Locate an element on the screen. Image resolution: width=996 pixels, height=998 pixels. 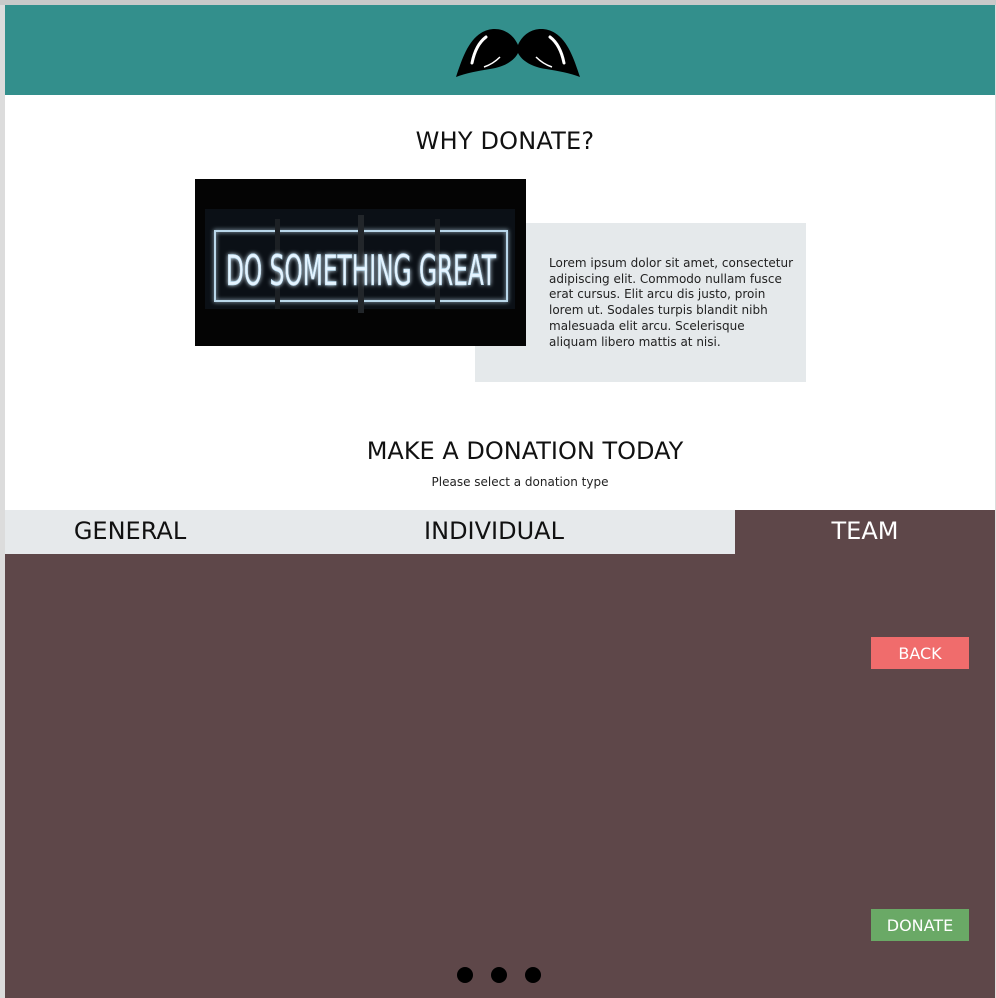
back-button: BACK is located at coordinates (920, 653).